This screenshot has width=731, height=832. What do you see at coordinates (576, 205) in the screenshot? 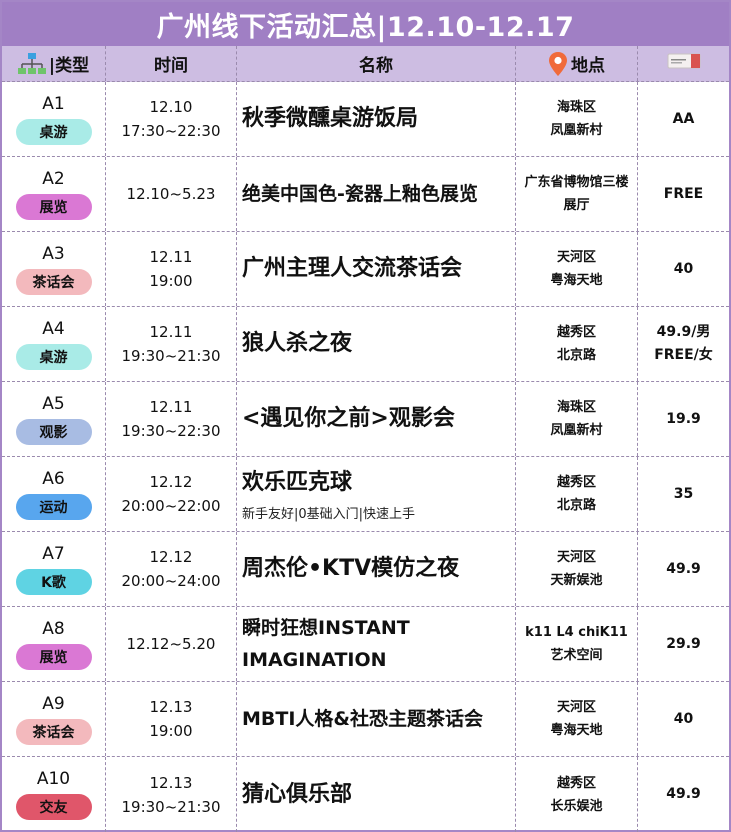
I see `event-venue: 展厅` at bounding box center [576, 205].